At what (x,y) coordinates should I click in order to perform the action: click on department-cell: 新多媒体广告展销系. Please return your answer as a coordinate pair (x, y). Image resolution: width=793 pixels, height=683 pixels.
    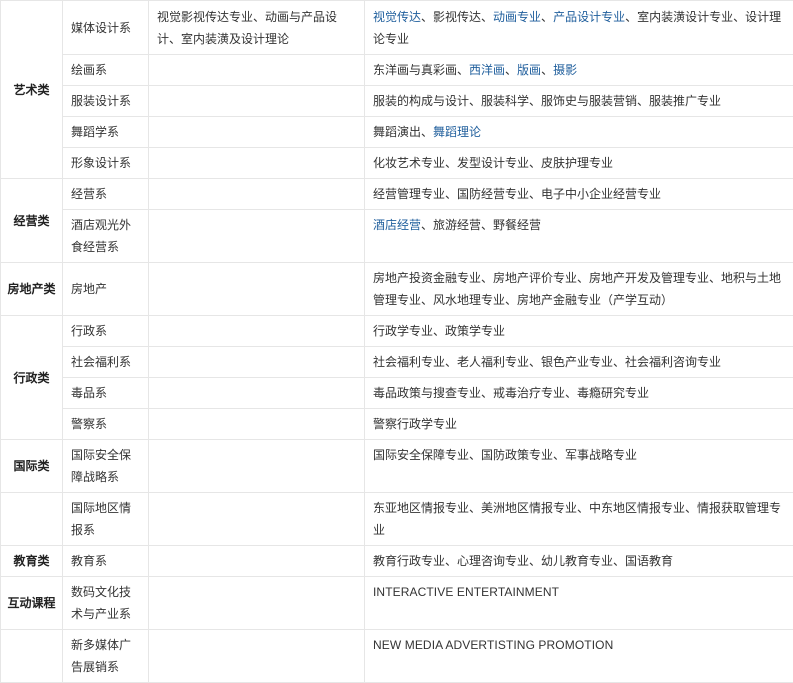
    Looking at the image, I should click on (106, 656).